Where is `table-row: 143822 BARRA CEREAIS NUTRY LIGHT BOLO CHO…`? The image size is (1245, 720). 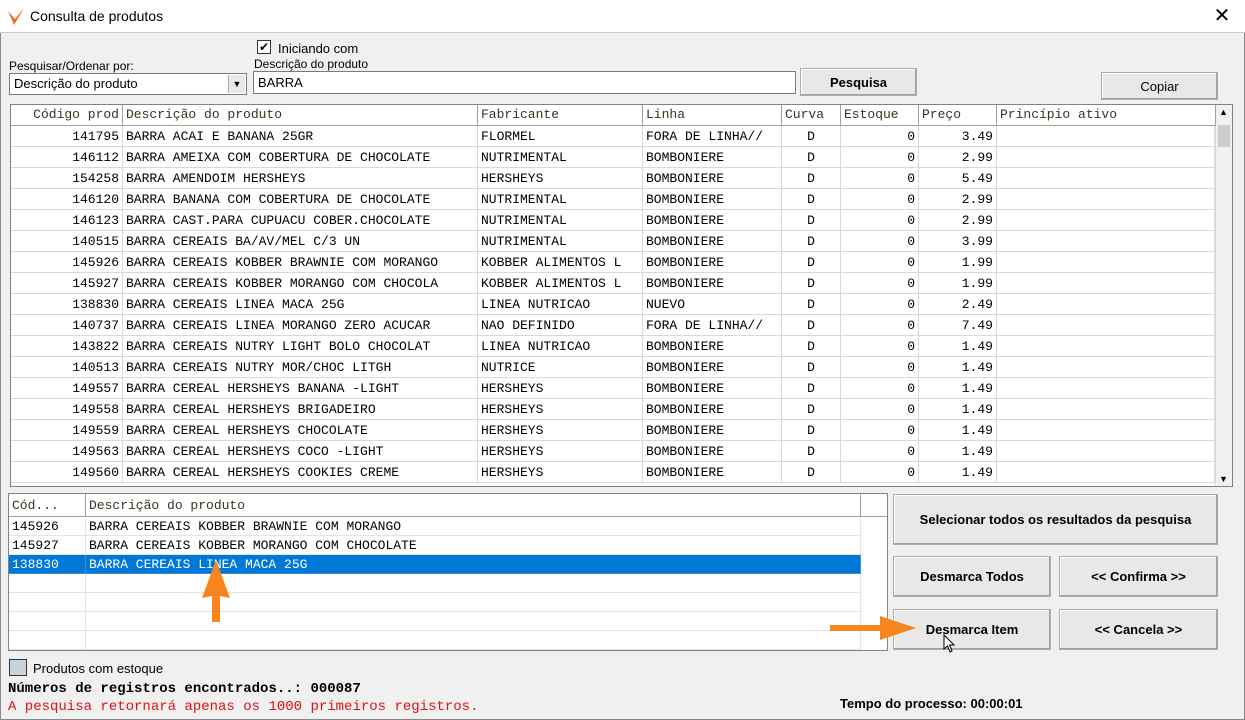 table-row: 143822 BARRA CEREAIS NUTRY LIGHT BOLO CHO… is located at coordinates (613, 346).